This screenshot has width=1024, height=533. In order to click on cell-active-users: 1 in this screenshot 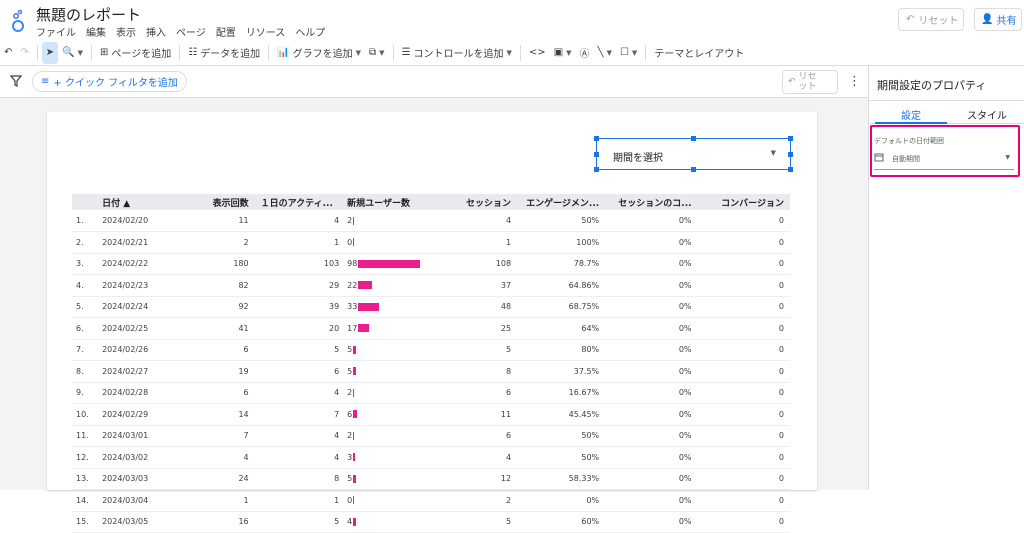, I will do `click(300, 242)`.